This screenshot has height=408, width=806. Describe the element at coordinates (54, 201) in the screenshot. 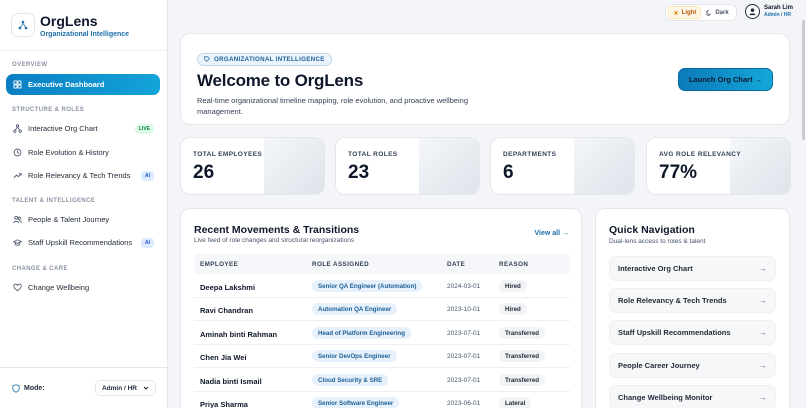

I see `section-talent: TALENT & INTELLIGENCE` at that location.